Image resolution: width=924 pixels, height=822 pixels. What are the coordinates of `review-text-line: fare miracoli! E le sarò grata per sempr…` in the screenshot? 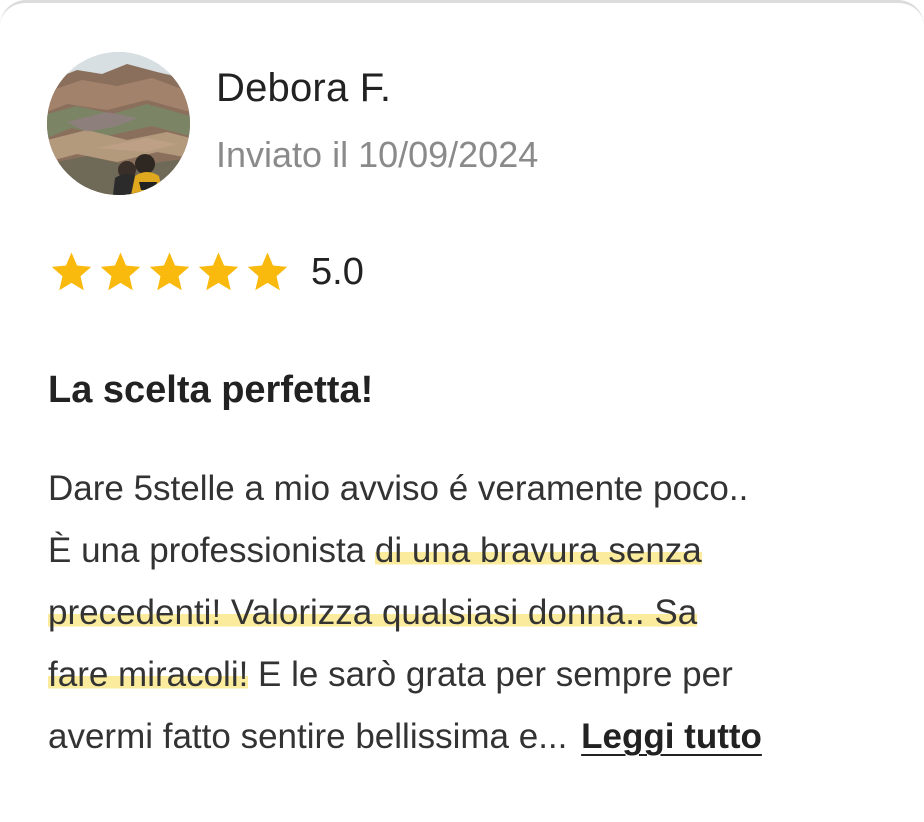 It's located at (478, 675).